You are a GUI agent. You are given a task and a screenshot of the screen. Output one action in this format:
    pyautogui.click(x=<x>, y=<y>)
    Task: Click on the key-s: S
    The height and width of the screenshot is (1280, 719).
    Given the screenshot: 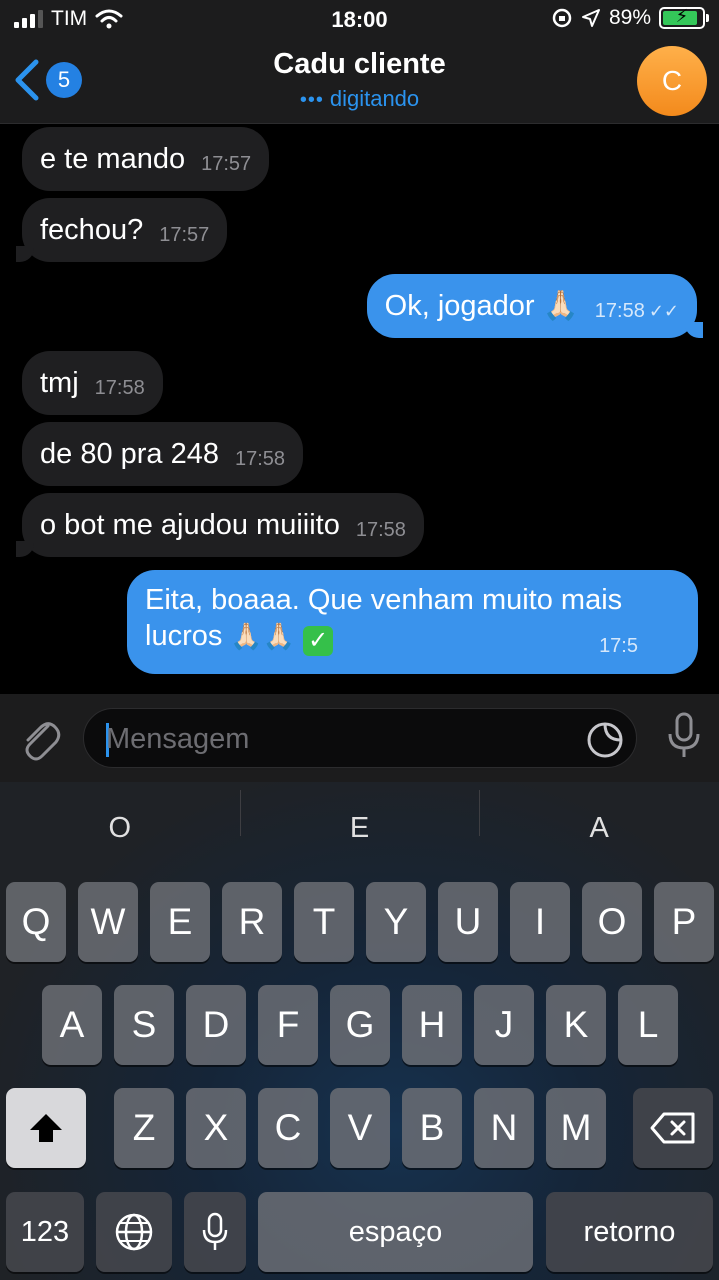 What is the action you would take?
    pyautogui.click(x=144, y=1025)
    